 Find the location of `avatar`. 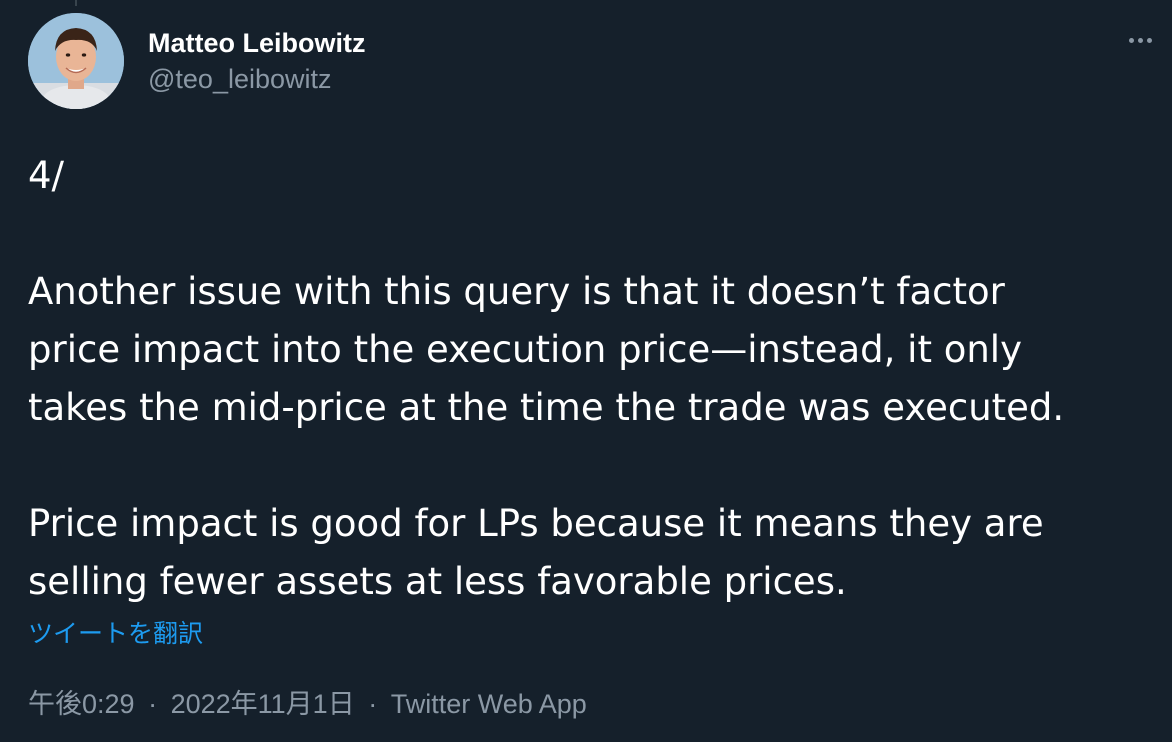

avatar is located at coordinates (76, 61).